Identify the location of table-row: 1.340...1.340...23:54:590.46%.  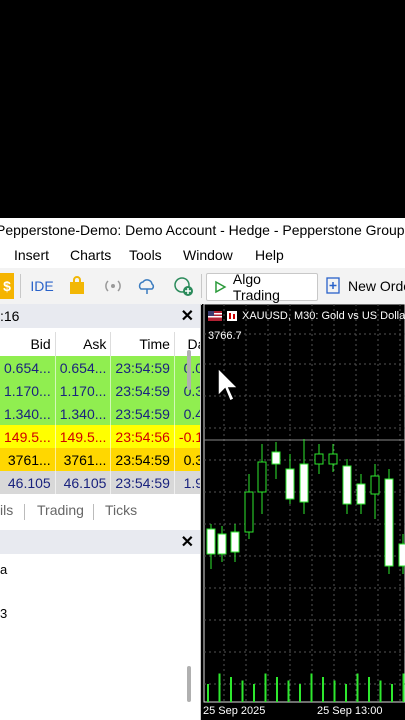
(100, 413).